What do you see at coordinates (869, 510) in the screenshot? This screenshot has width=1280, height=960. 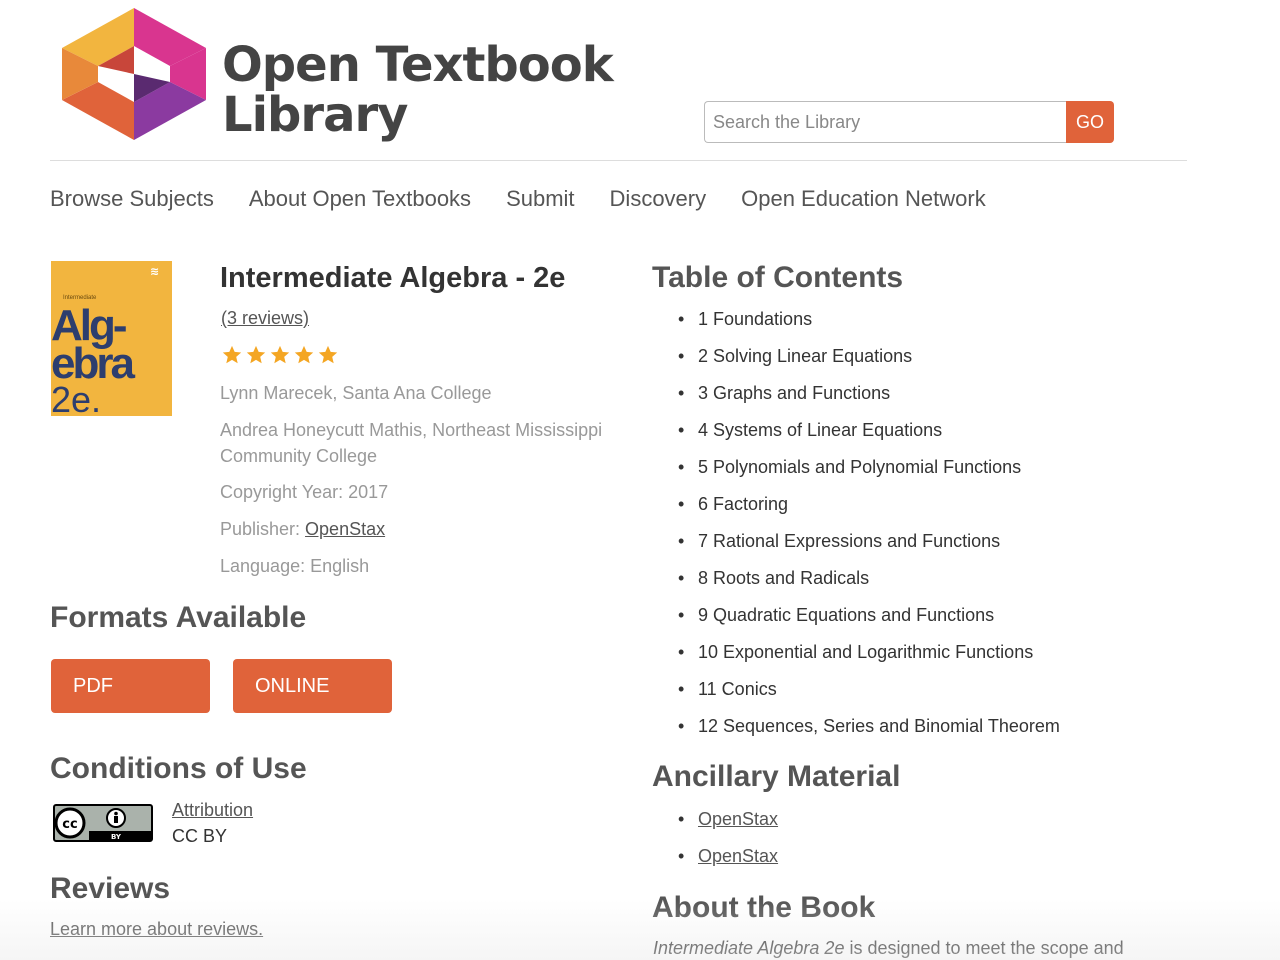 I see `toc-item: 6 Factoring` at bounding box center [869, 510].